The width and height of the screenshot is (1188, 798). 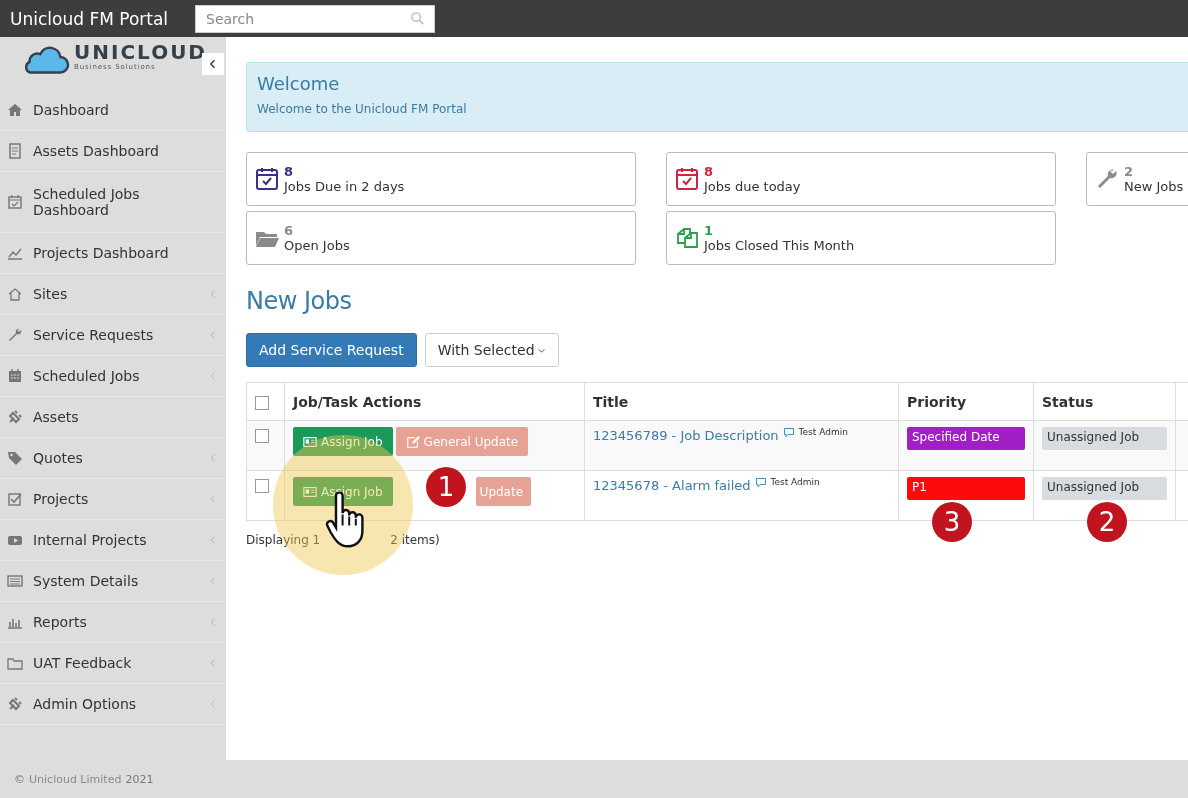 I want to click on home-icon, so click(x=15, y=110).